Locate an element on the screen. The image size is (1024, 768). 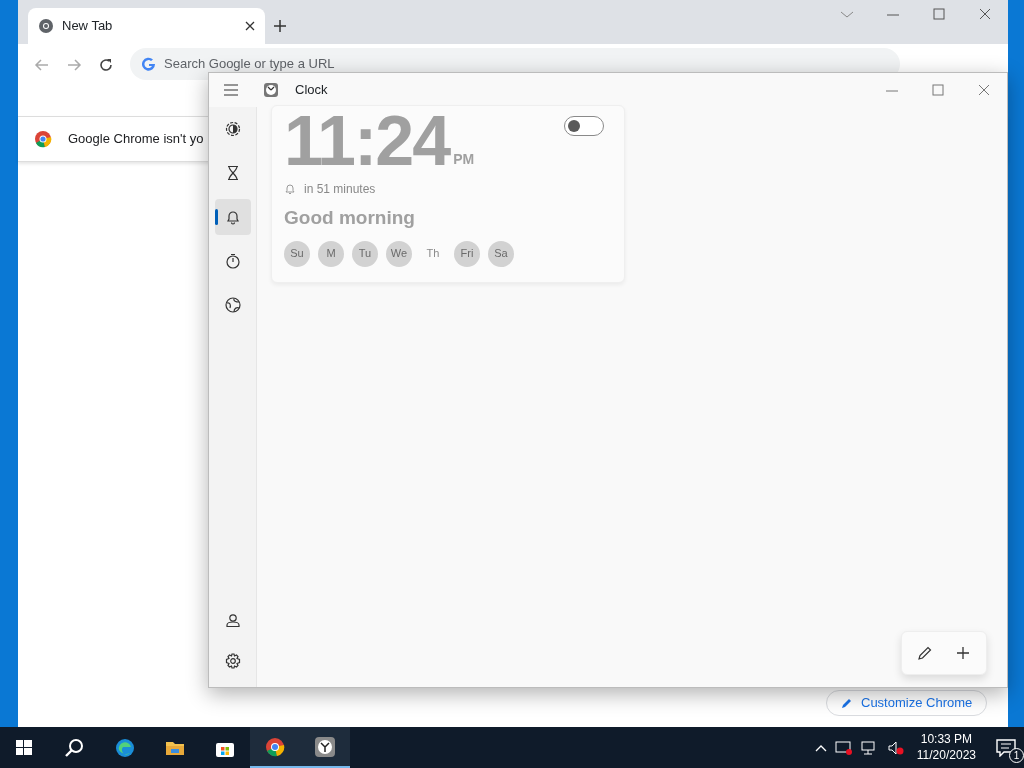
browser-tab: New Tab is located at coordinates (146, 26).